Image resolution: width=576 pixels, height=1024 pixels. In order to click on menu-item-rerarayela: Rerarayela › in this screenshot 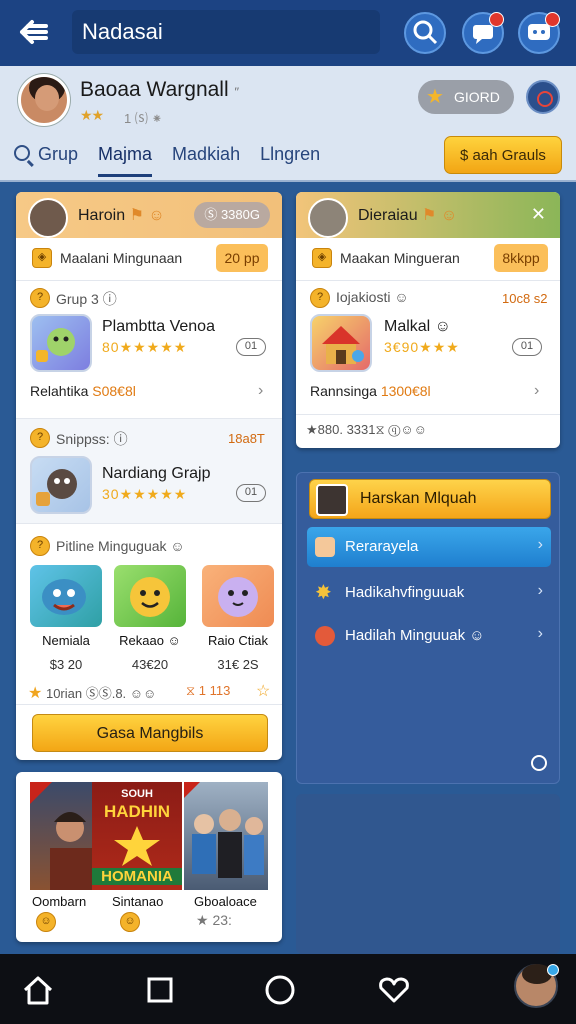, I will do `click(429, 547)`.